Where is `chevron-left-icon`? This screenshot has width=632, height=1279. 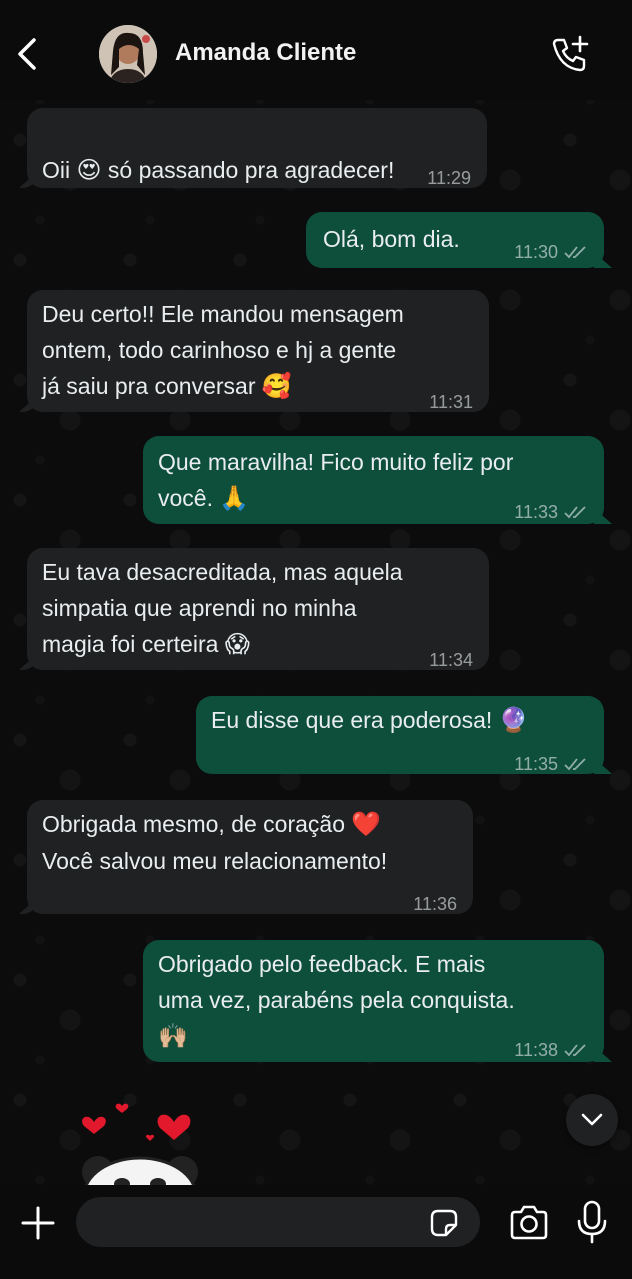
chevron-left-icon is located at coordinates (27, 54).